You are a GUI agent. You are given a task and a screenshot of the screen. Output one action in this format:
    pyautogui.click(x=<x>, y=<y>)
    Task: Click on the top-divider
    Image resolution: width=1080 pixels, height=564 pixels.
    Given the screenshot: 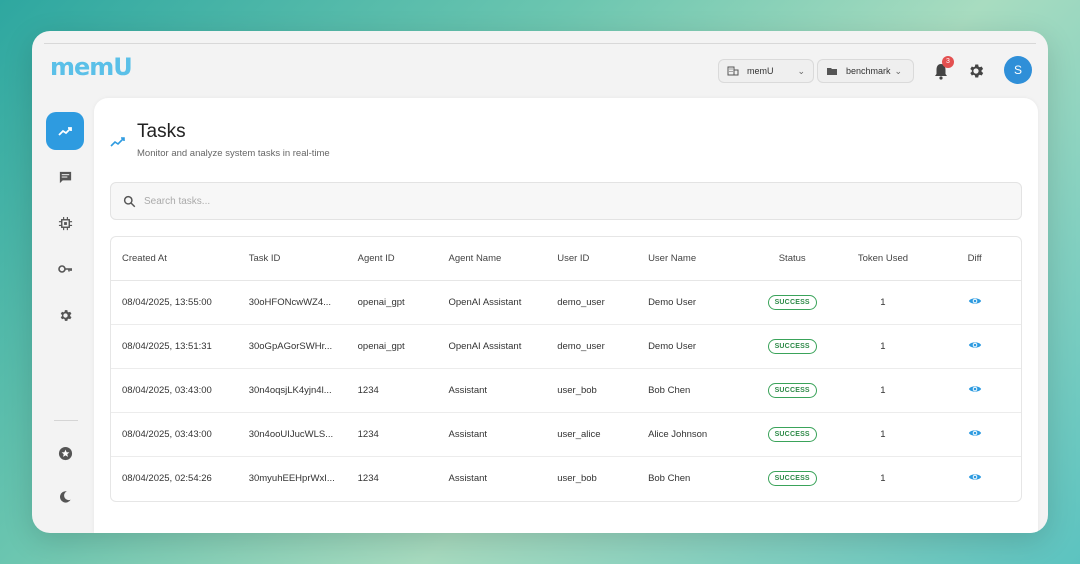 What is the action you would take?
    pyautogui.click(x=540, y=43)
    